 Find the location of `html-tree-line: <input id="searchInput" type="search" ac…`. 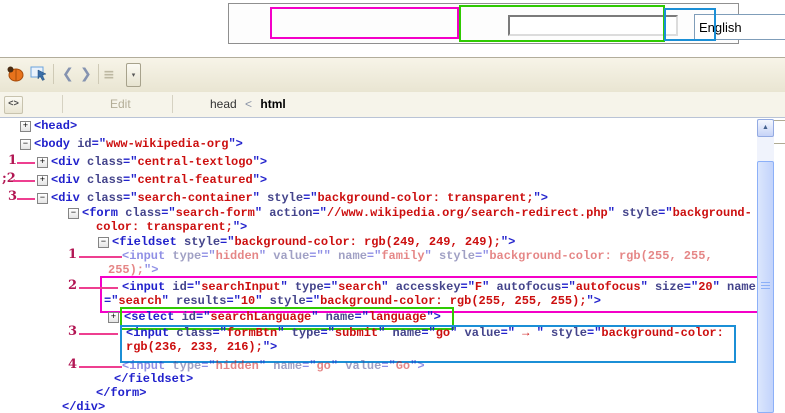

html-tree-line: <input id="searchInput" type="search" ac… is located at coordinates (439, 287).